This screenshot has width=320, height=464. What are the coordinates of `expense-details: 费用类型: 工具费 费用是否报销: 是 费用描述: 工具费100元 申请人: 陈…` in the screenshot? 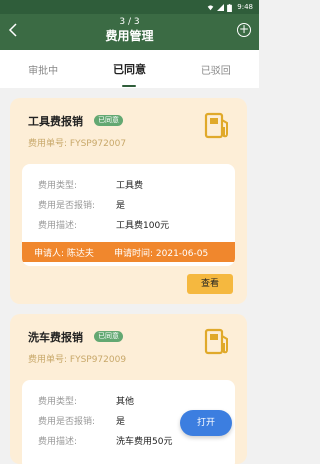 It's located at (128, 215).